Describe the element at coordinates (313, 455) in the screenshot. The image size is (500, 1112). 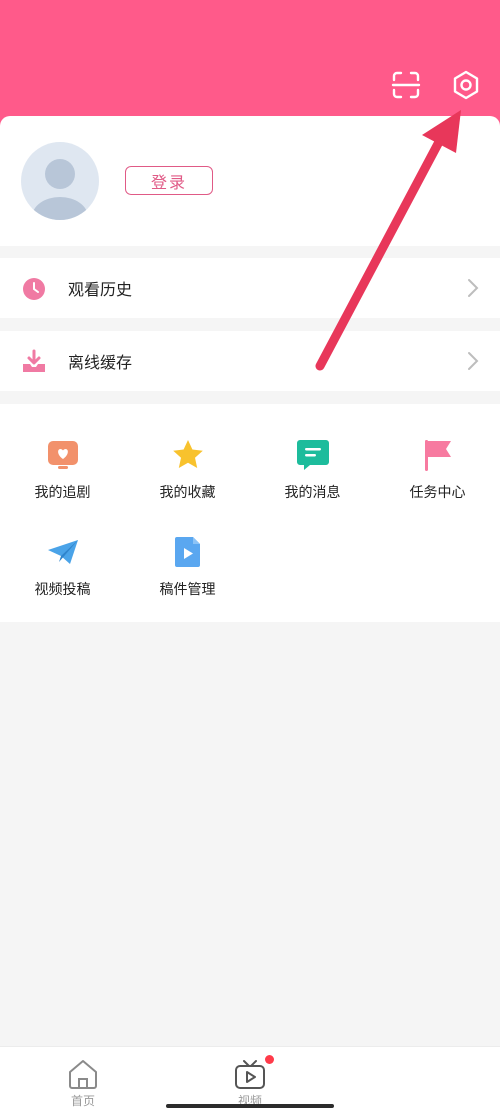
I see `message-icon` at that location.